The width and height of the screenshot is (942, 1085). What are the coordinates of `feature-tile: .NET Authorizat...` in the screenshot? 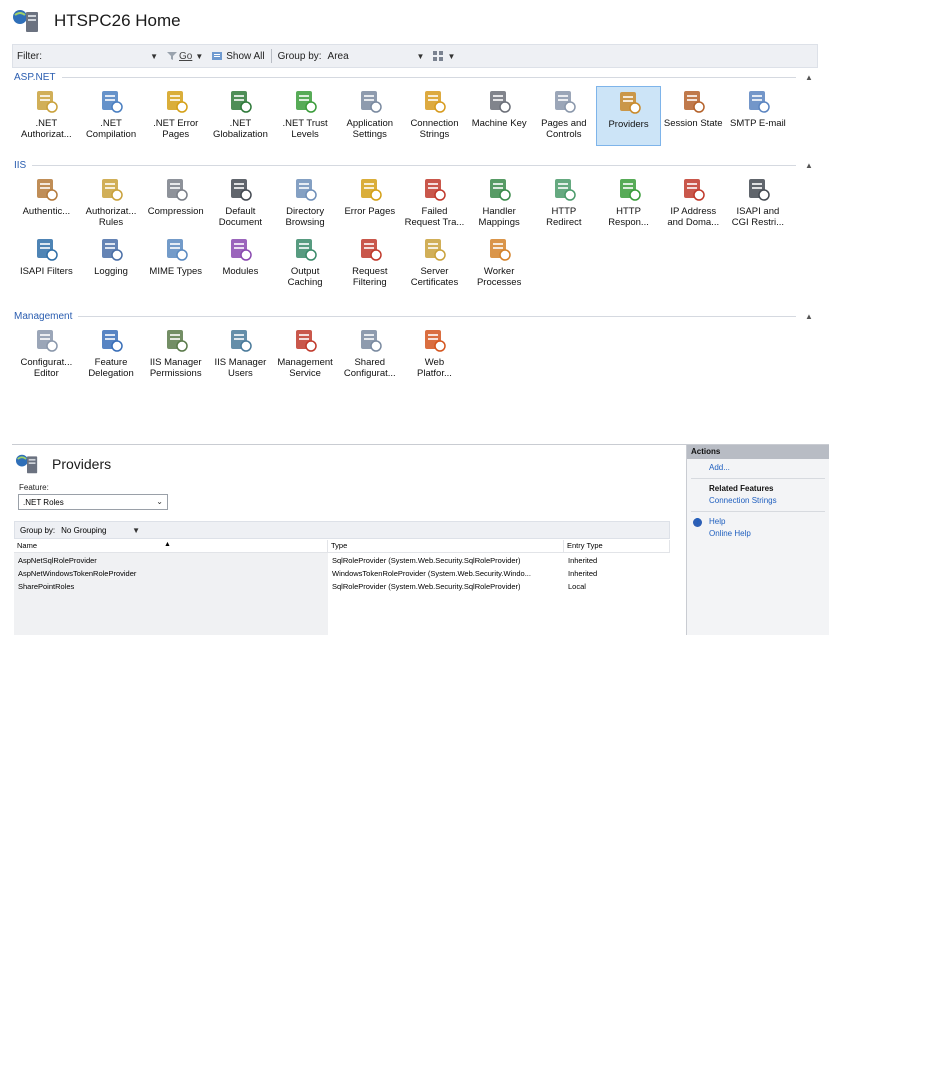 It's located at (46, 116).